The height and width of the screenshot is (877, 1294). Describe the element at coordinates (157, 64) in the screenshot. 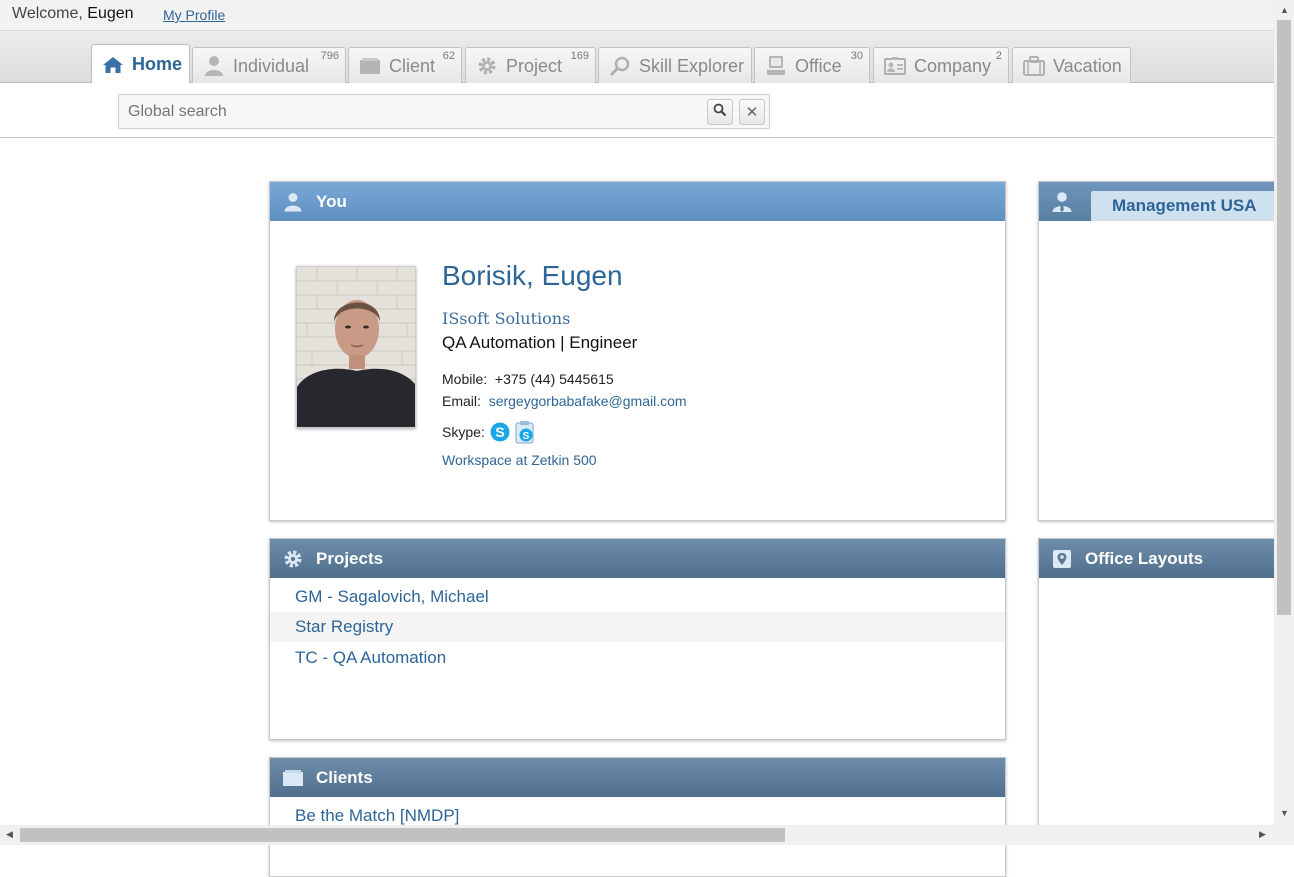

I see `tab-home-label: Home` at that location.